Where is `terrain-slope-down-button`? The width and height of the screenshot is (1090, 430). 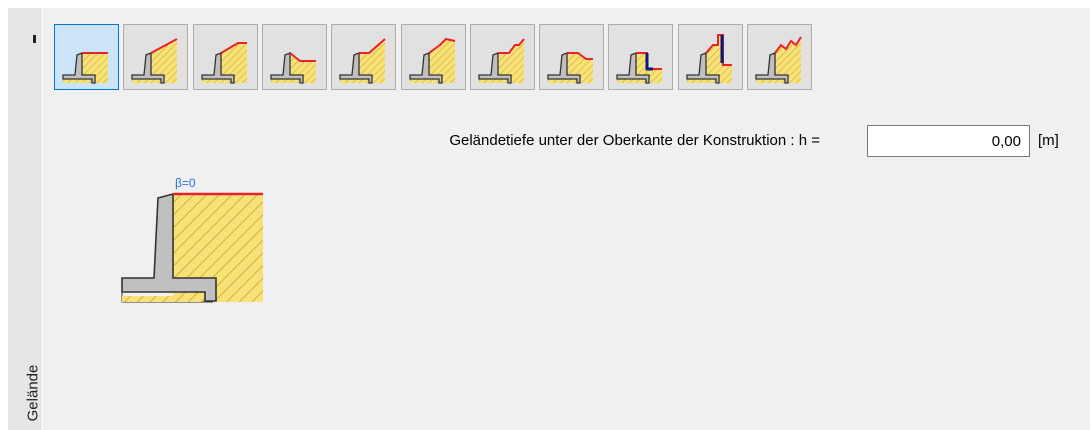 terrain-slope-down-button is located at coordinates (571, 57).